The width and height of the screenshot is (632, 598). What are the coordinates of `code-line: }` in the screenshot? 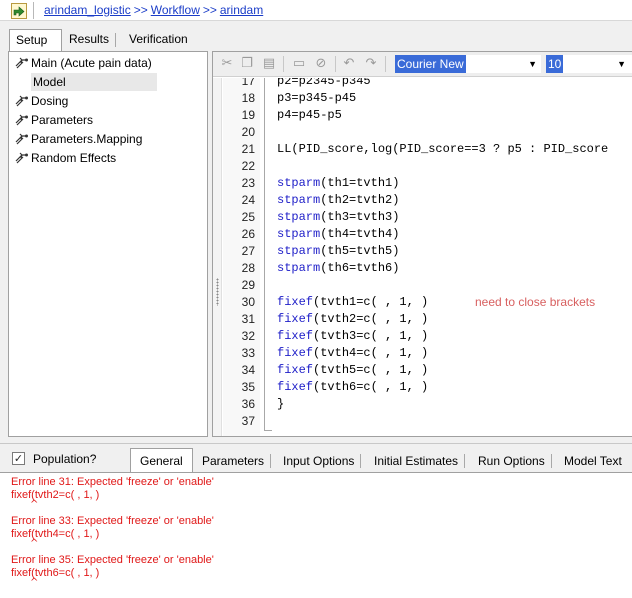 It's located at (281, 404).